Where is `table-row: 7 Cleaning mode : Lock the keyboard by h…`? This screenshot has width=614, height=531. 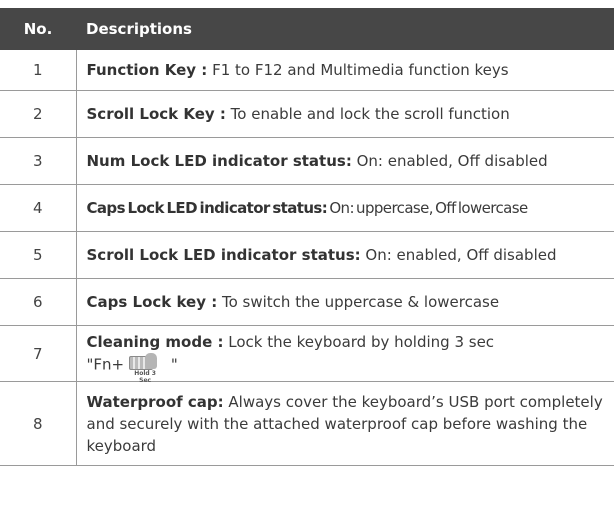 table-row: 7 Cleaning mode : Lock the keyboard by h… is located at coordinates (307, 354).